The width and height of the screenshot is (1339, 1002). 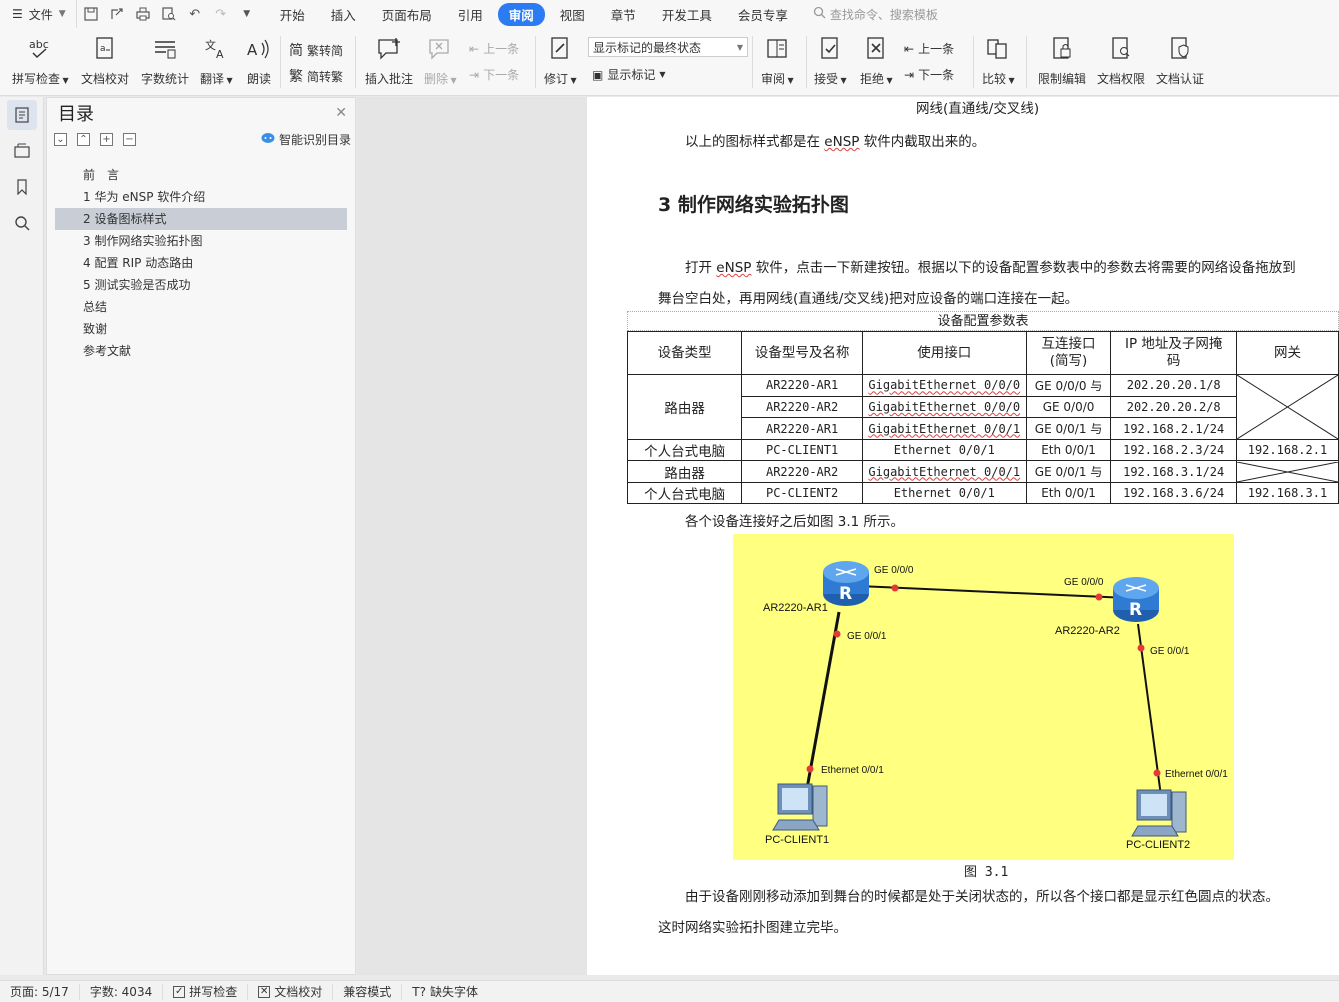 I want to click on svg-text: A, so click(x=252, y=50).